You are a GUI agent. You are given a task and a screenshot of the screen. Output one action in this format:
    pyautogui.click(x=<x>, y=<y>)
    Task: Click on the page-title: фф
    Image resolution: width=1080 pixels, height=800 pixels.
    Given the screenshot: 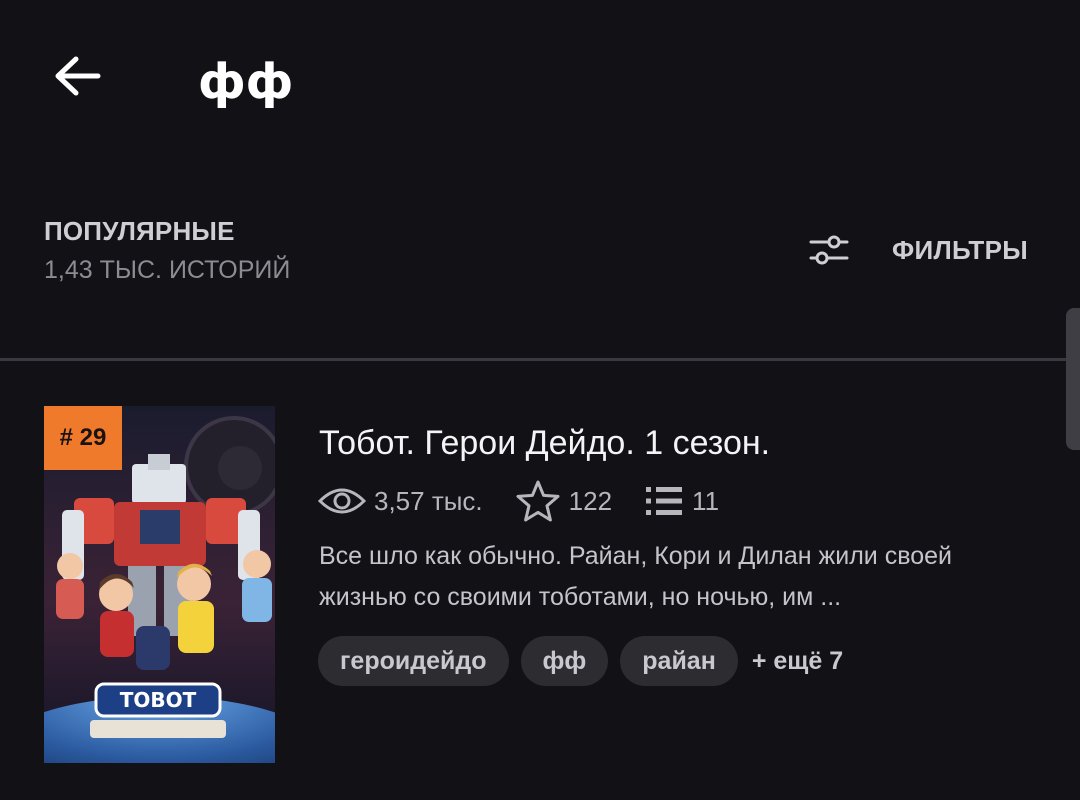 What is the action you would take?
    pyautogui.click(x=246, y=82)
    